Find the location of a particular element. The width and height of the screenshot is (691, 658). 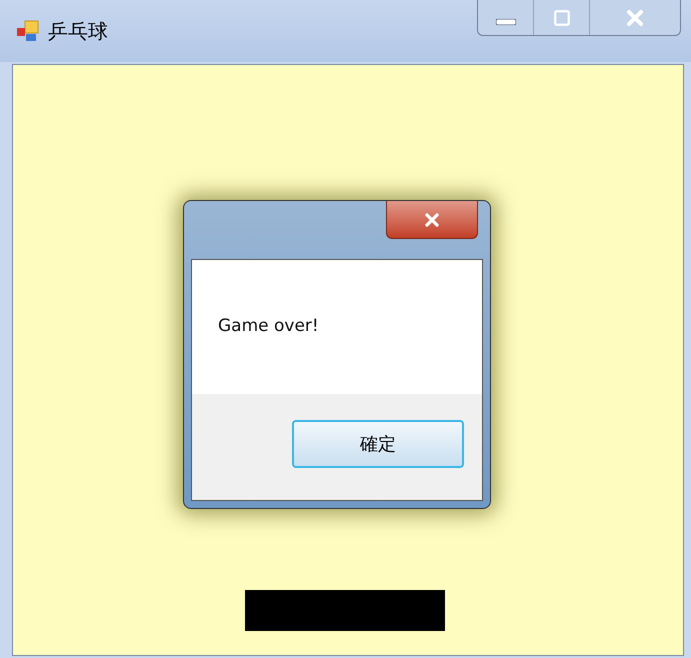

app-icon is located at coordinates (28, 31).